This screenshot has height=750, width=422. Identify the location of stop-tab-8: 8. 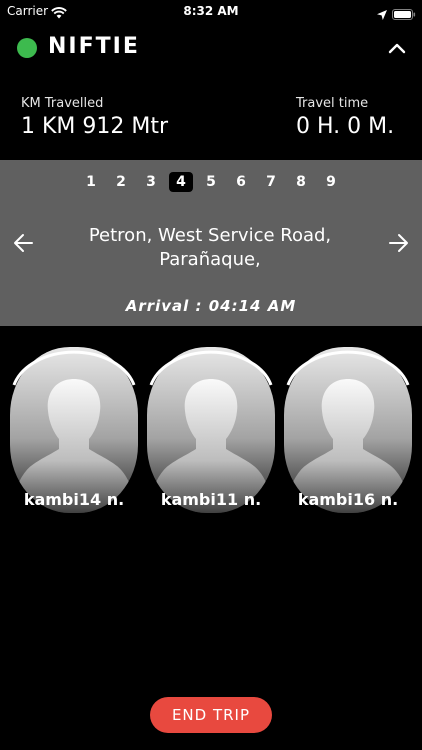
(301, 182).